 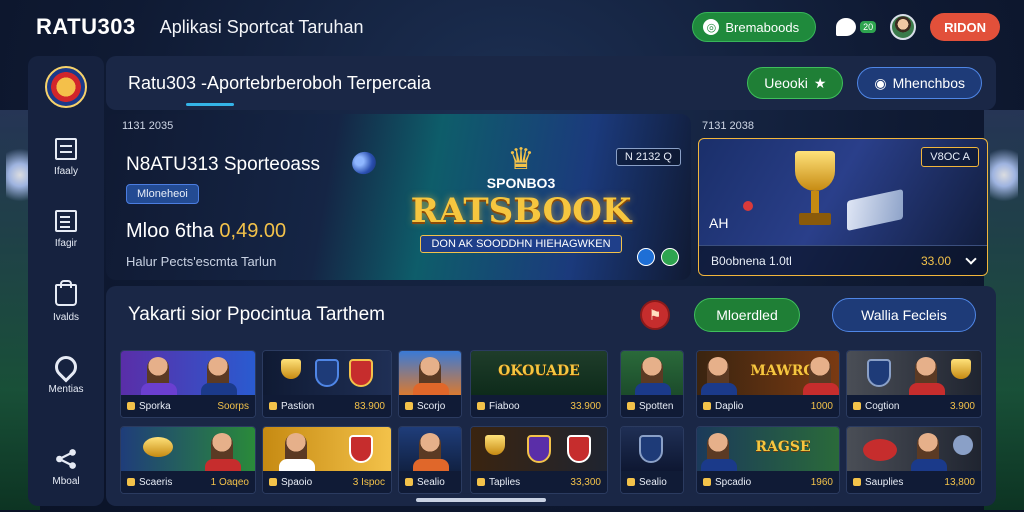 What do you see at coordinates (66, 149) in the screenshot?
I see `list-icon` at bounding box center [66, 149].